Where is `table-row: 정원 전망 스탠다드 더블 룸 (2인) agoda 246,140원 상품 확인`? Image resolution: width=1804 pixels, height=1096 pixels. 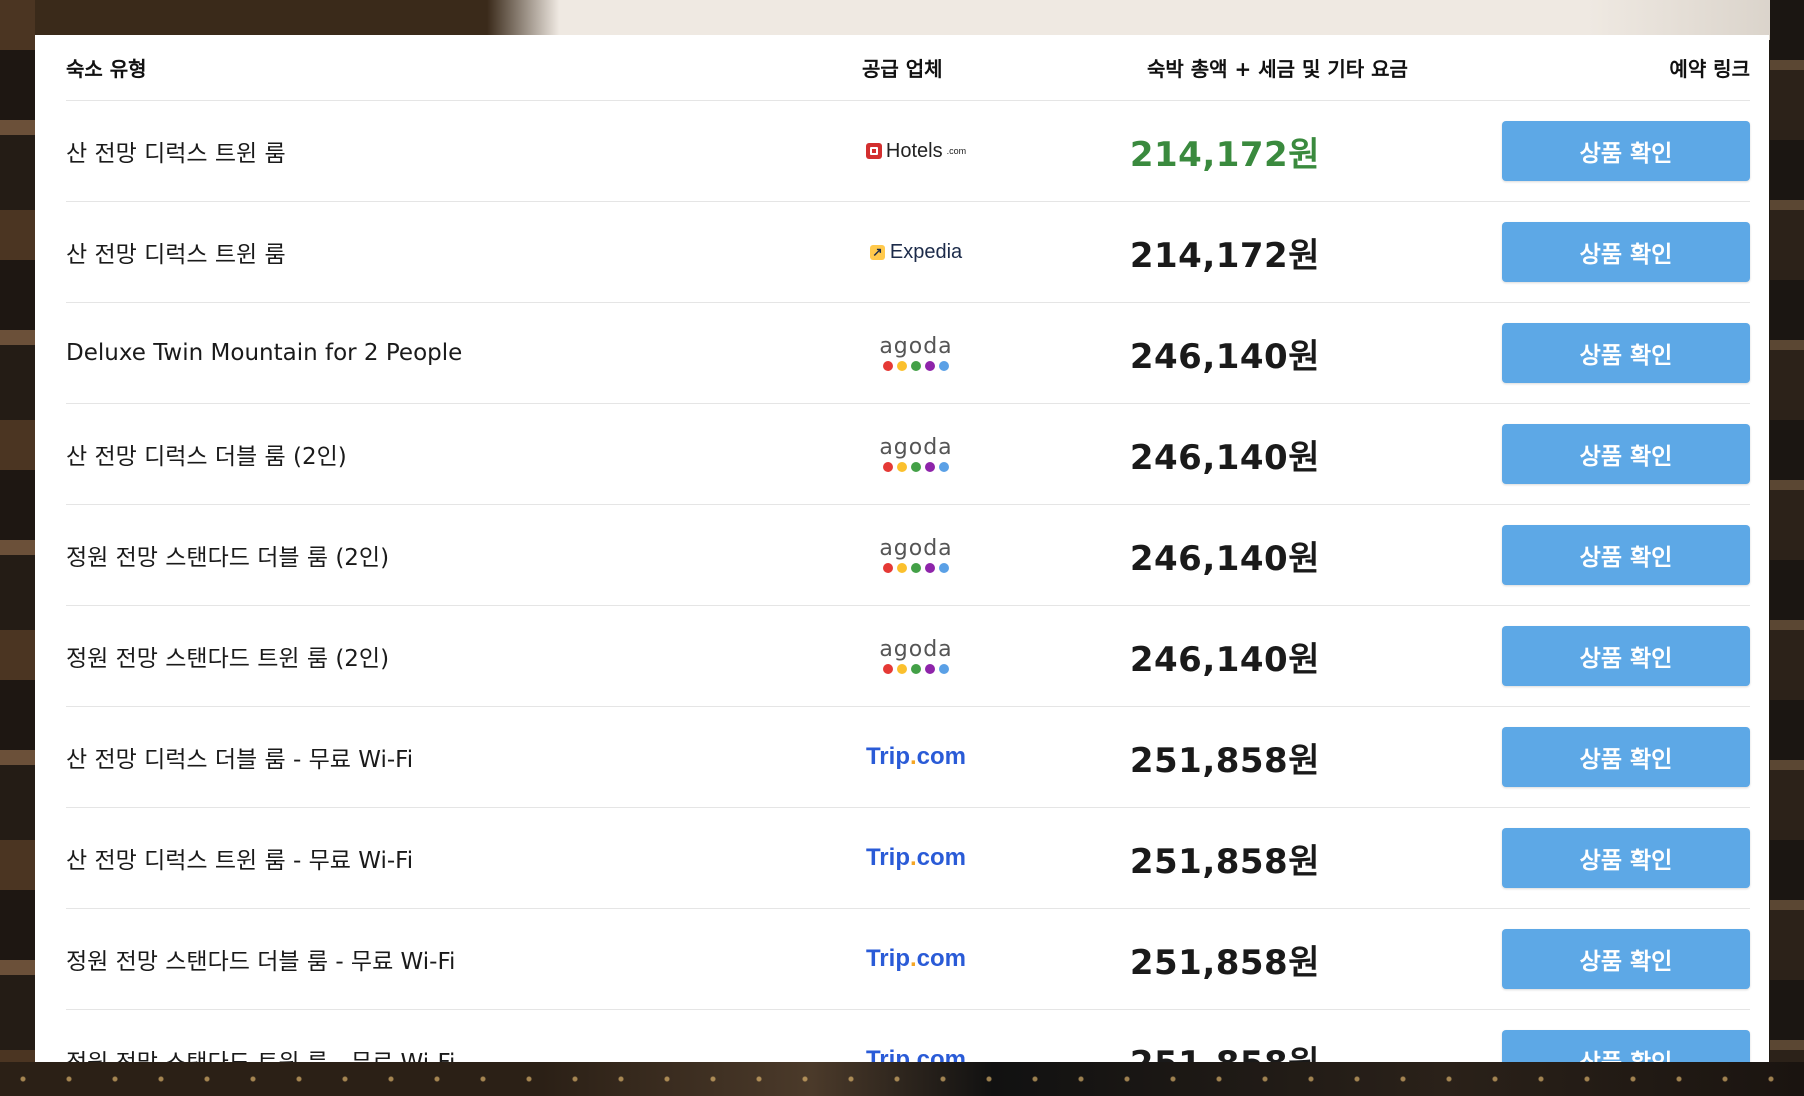
table-row: 정원 전망 스탠다드 더블 룸 (2인) agoda 246,140원 상품 확인 is located at coordinates (908, 555).